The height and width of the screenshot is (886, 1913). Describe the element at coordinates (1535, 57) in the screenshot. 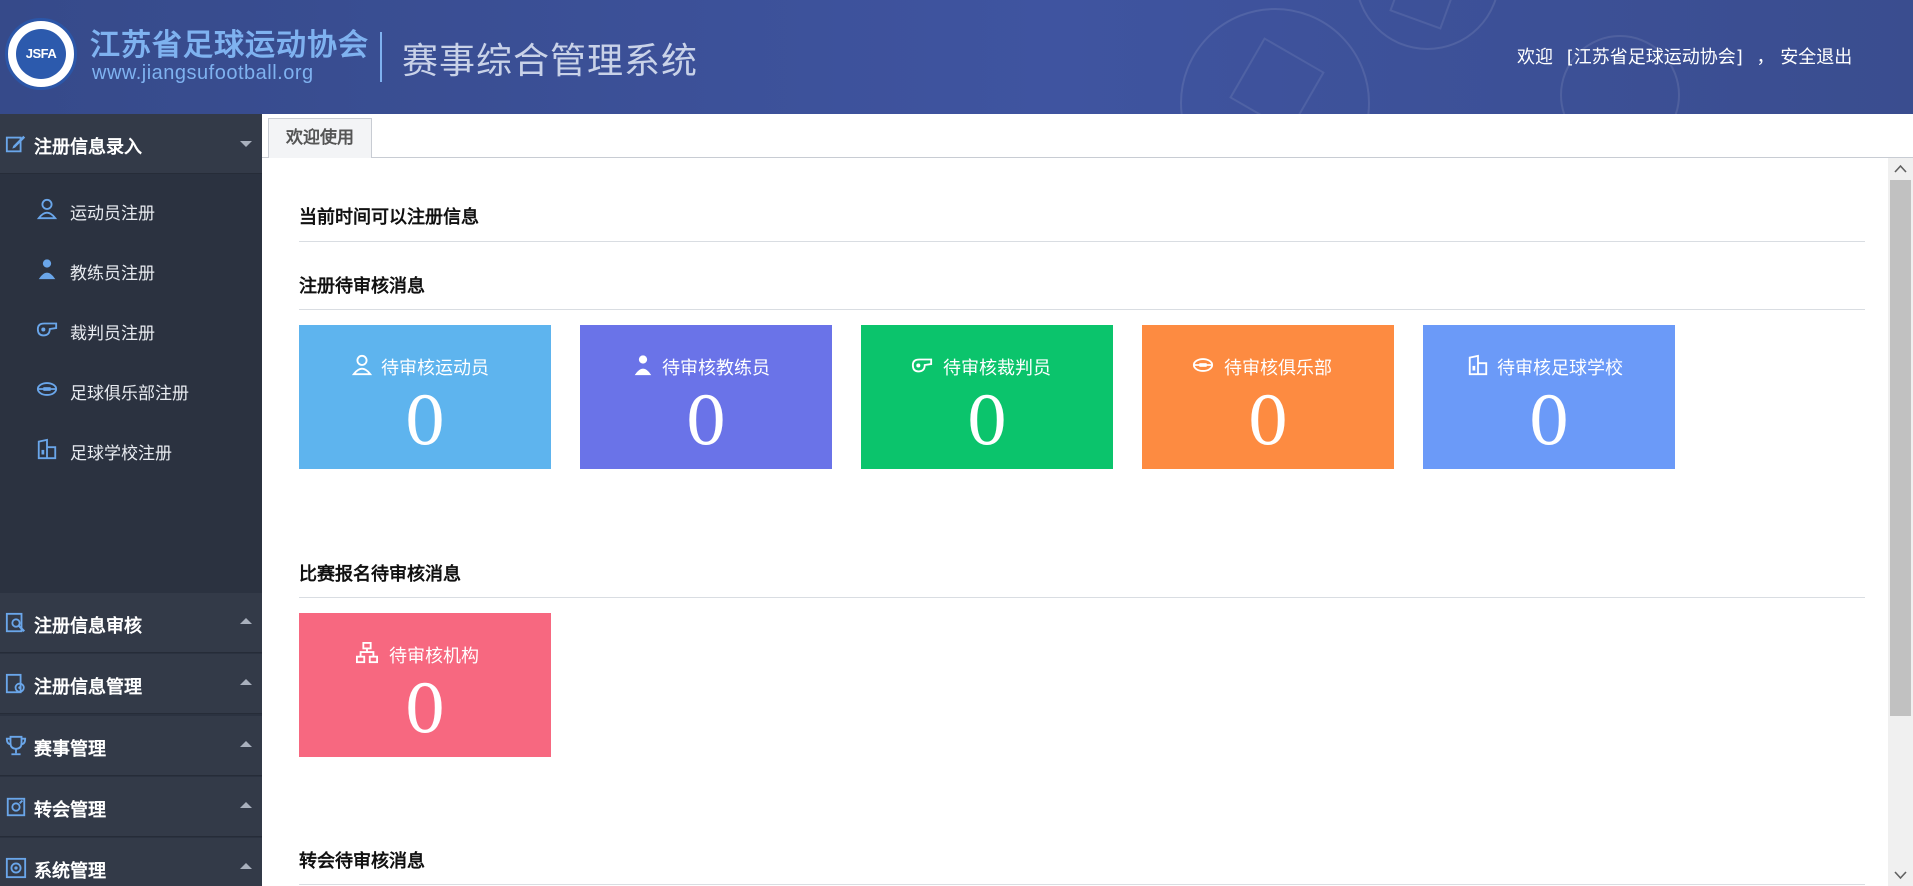

I see `welcome-text: 欢迎` at that location.